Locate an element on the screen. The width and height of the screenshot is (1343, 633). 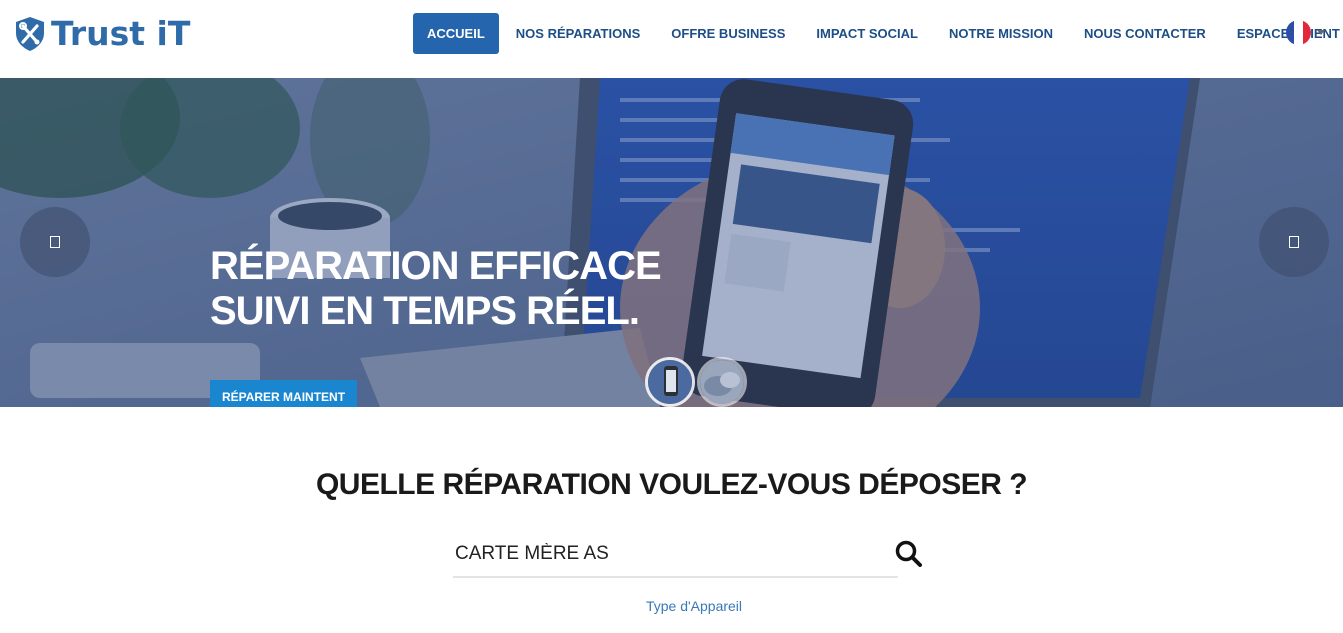
hero-headline-line1: RÉPARATION EFFICACE is located at coordinates (436, 266).